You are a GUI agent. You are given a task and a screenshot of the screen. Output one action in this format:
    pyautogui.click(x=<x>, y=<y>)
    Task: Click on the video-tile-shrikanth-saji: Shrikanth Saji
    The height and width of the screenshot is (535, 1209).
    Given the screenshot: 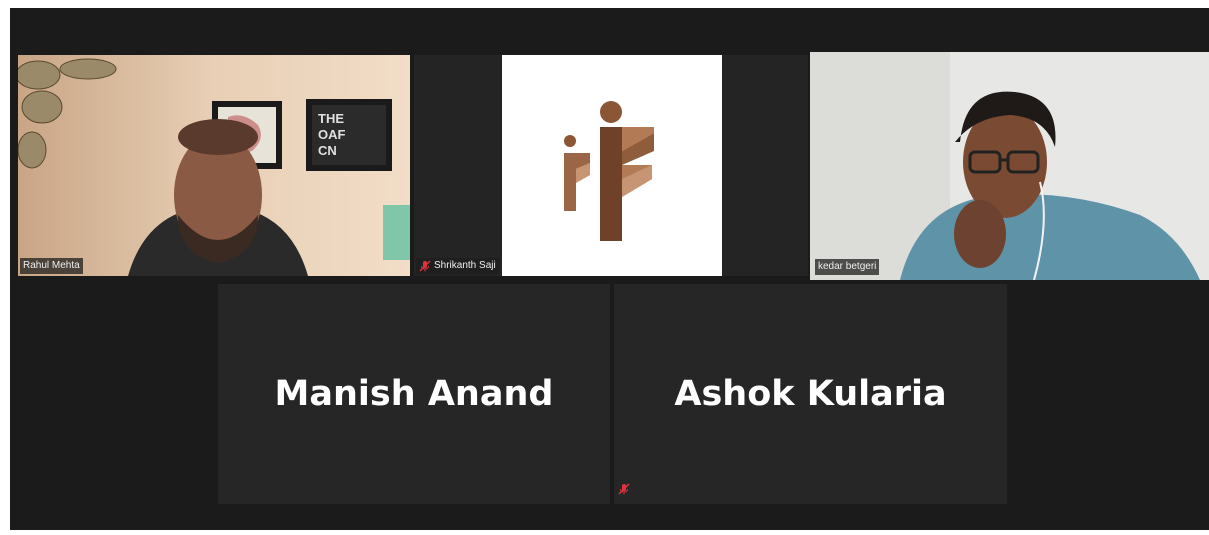 What is the action you would take?
    pyautogui.click(x=611, y=165)
    